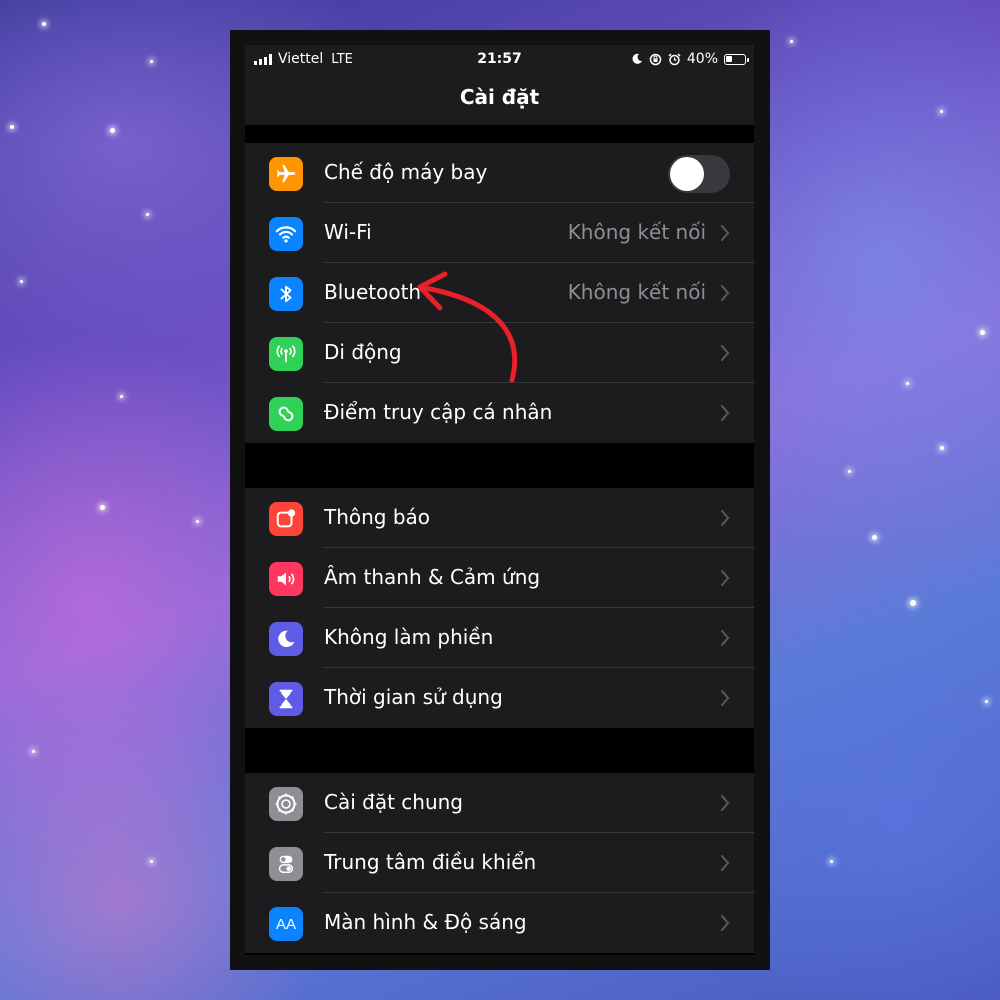 The height and width of the screenshot is (1000, 1000). What do you see at coordinates (409, 637) in the screenshot?
I see `row-label: Không làm phiền` at bounding box center [409, 637].